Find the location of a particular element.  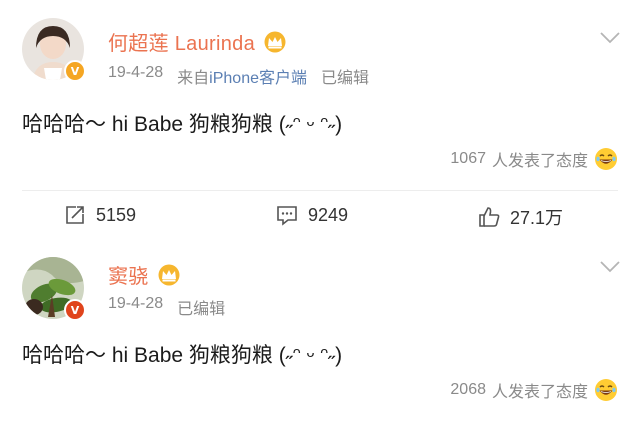

comment-button: 9249 is located at coordinates (312, 215).